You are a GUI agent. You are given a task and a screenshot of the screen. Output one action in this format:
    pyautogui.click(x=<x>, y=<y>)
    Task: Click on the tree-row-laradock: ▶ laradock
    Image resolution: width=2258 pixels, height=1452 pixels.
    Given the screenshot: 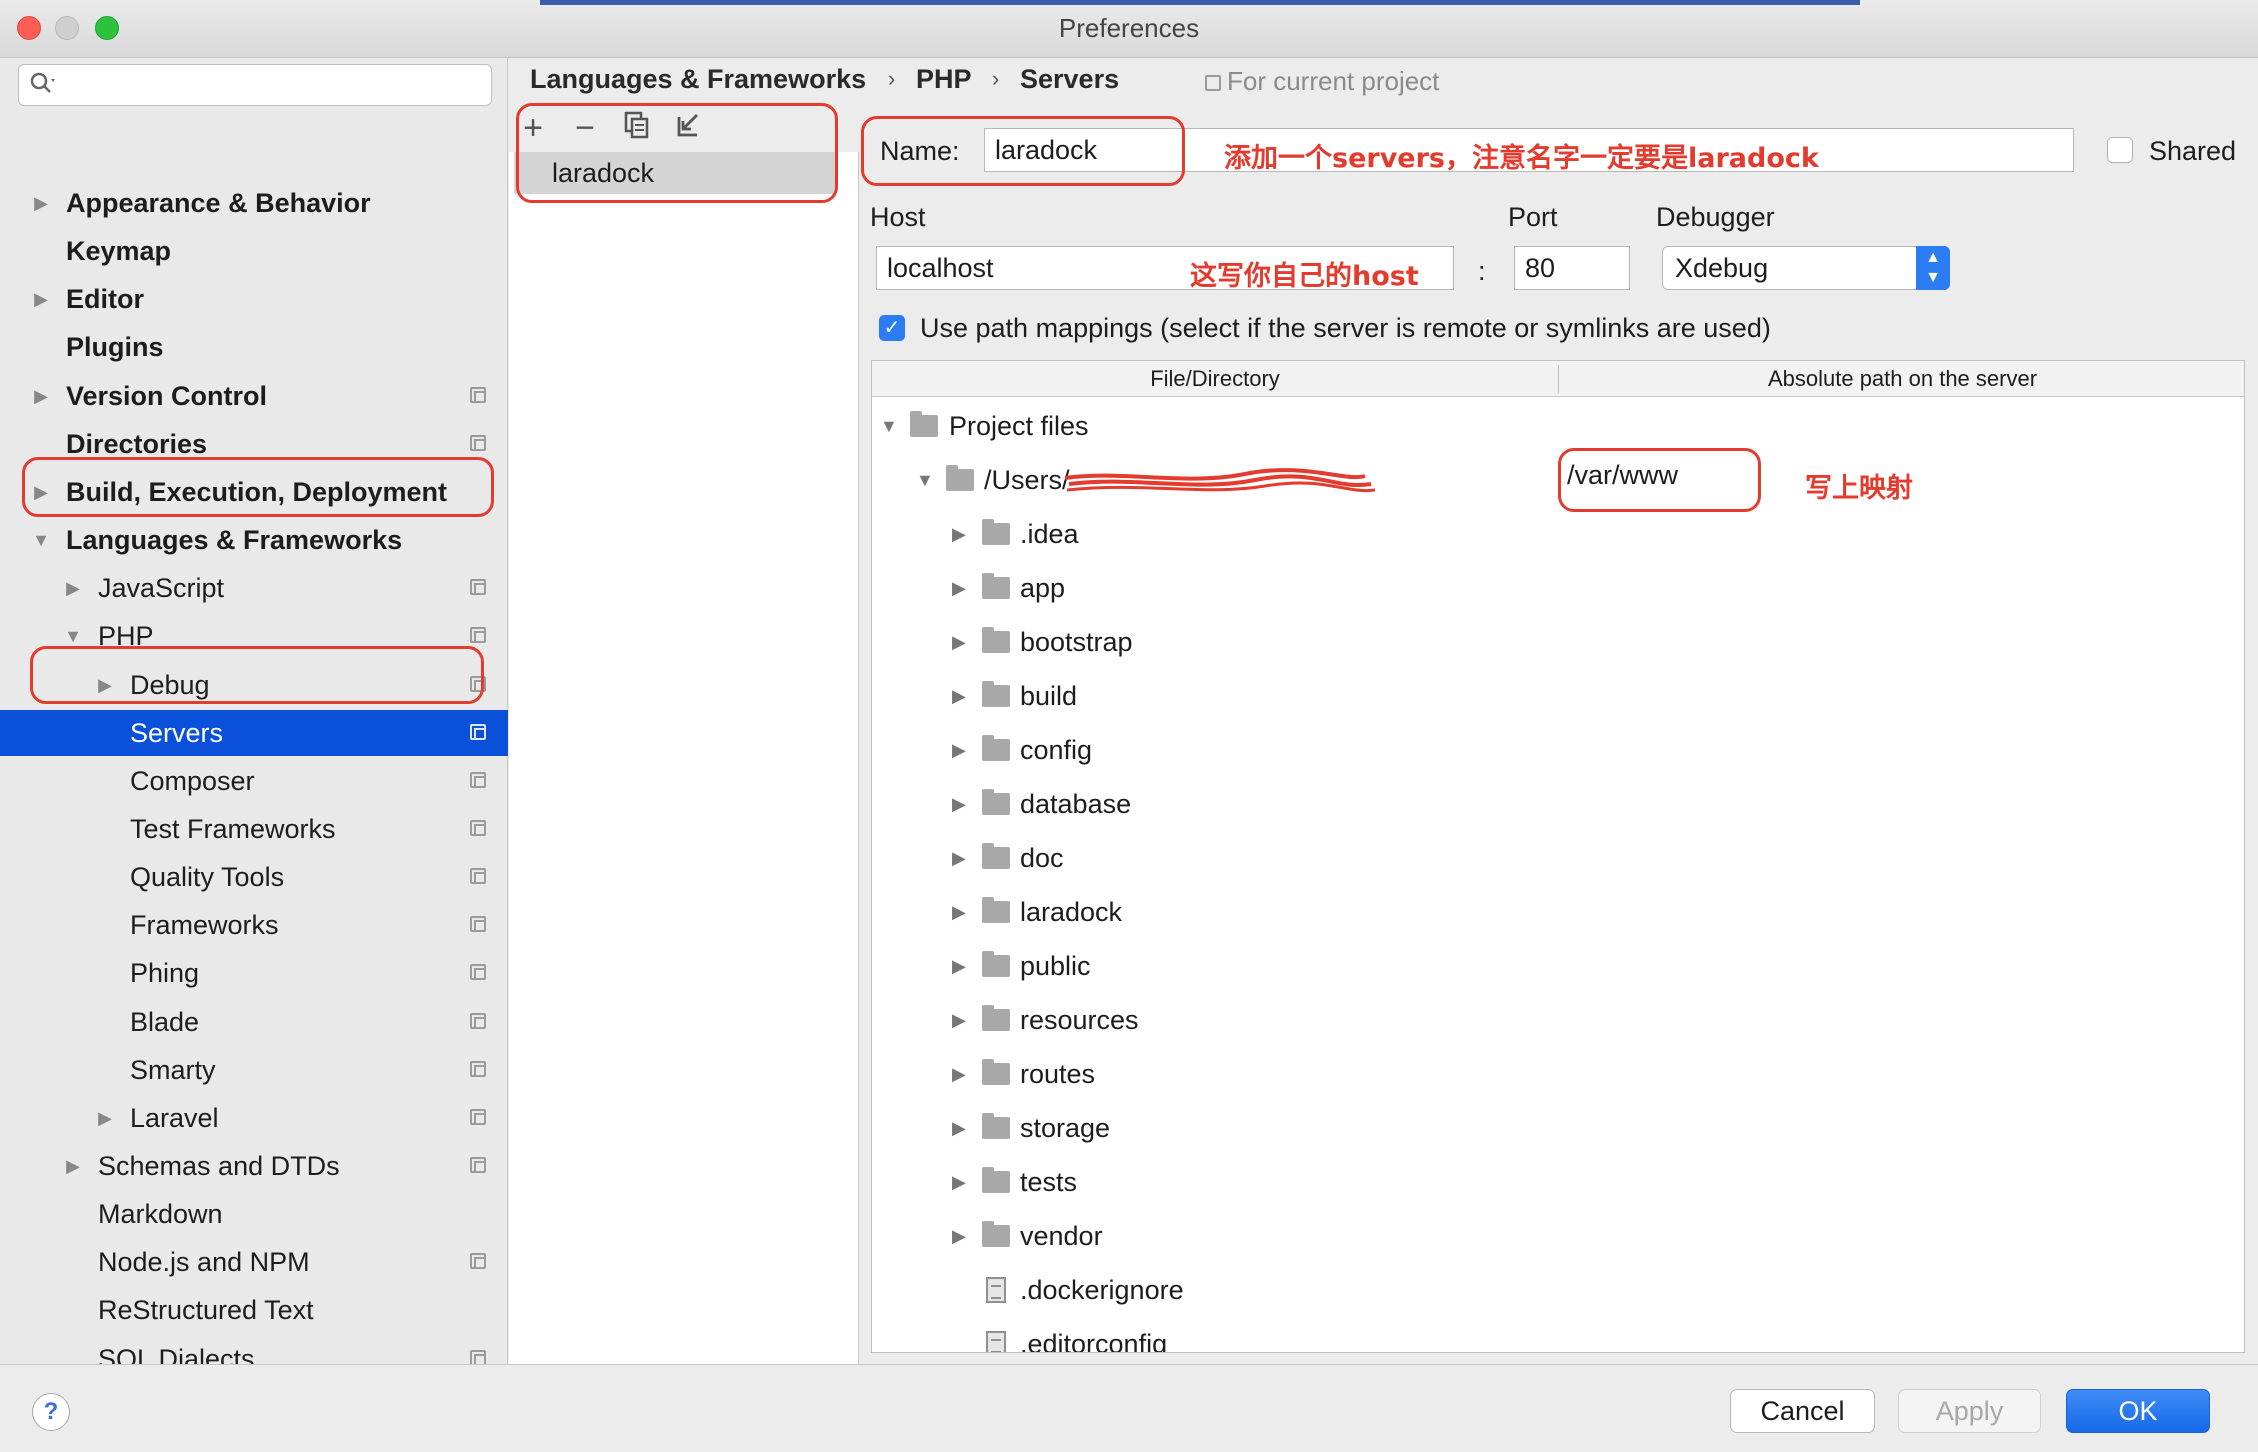 What is the action you would take?
    pyautogui.click(x=1558, y=912)
    